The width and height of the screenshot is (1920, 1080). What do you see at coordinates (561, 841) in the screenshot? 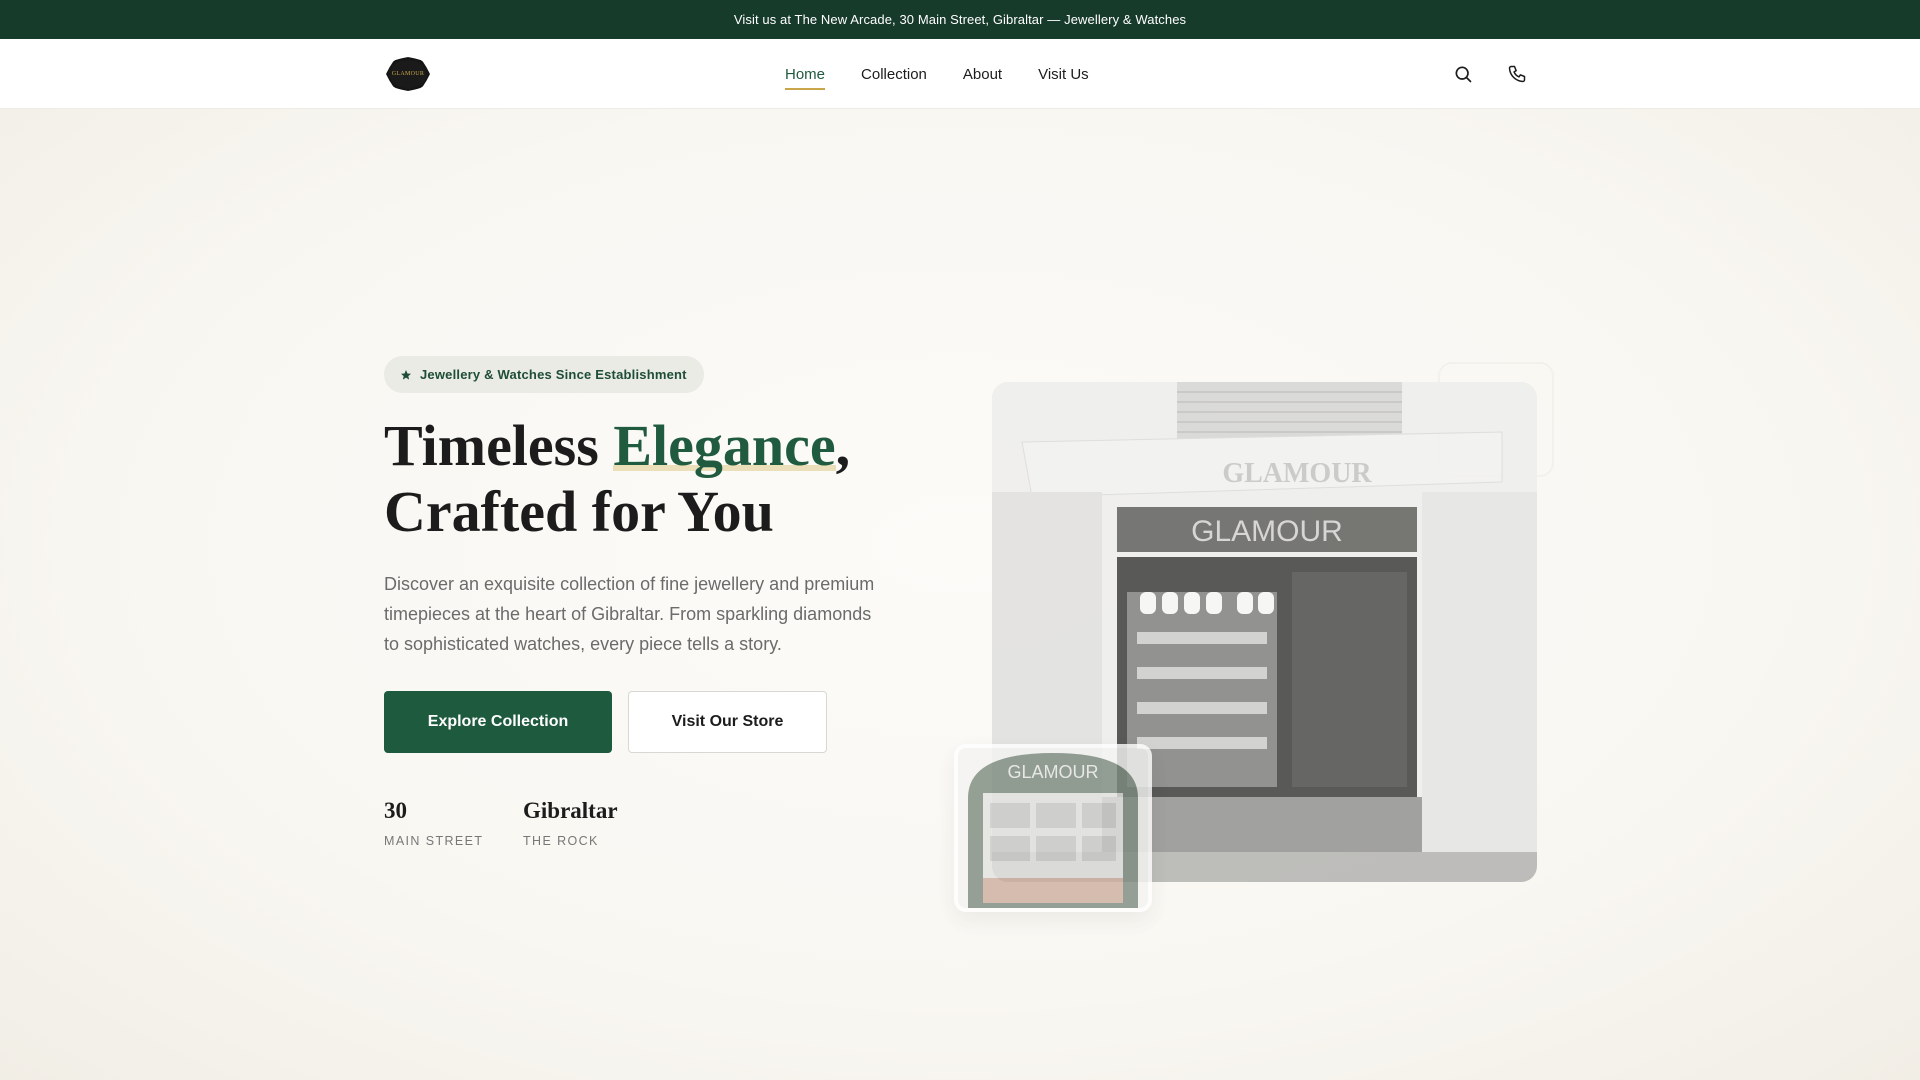
I see `stat-label: THE ROCK` at bounding box center [561, 841].